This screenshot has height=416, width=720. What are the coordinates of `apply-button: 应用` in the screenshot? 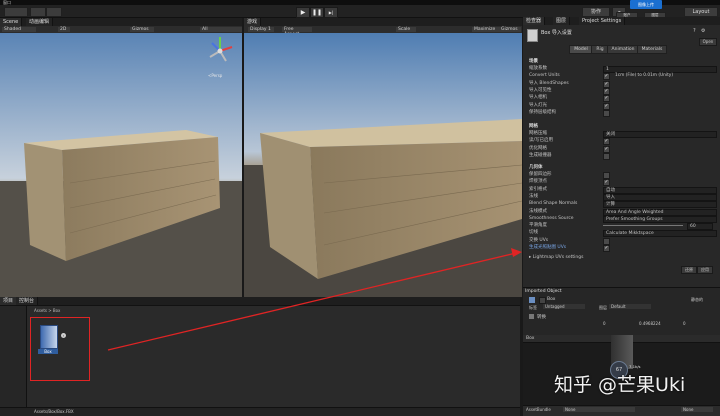 It's located at (705, 270).